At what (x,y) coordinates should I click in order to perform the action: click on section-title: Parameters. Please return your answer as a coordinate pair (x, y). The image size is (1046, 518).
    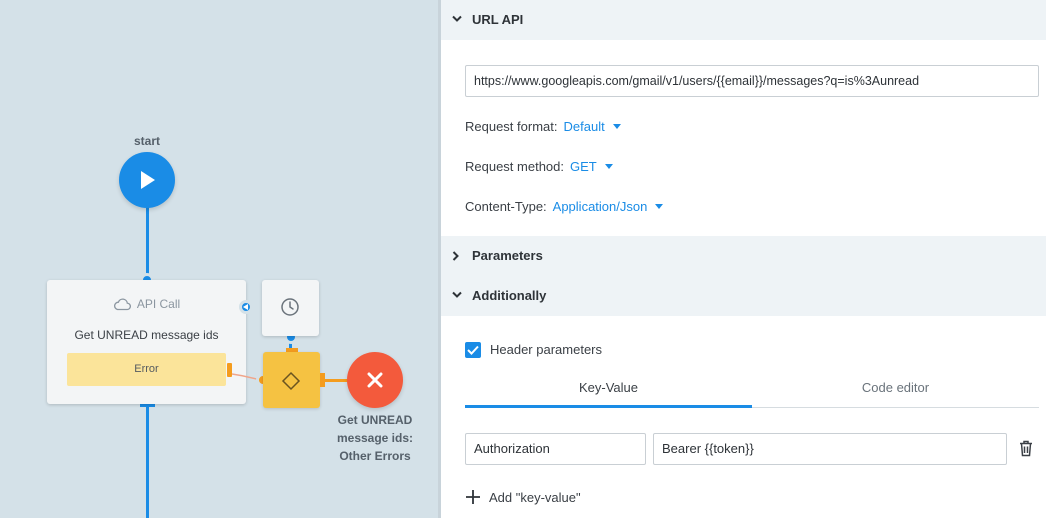
    Looking at the image, I should click on (507, 255).